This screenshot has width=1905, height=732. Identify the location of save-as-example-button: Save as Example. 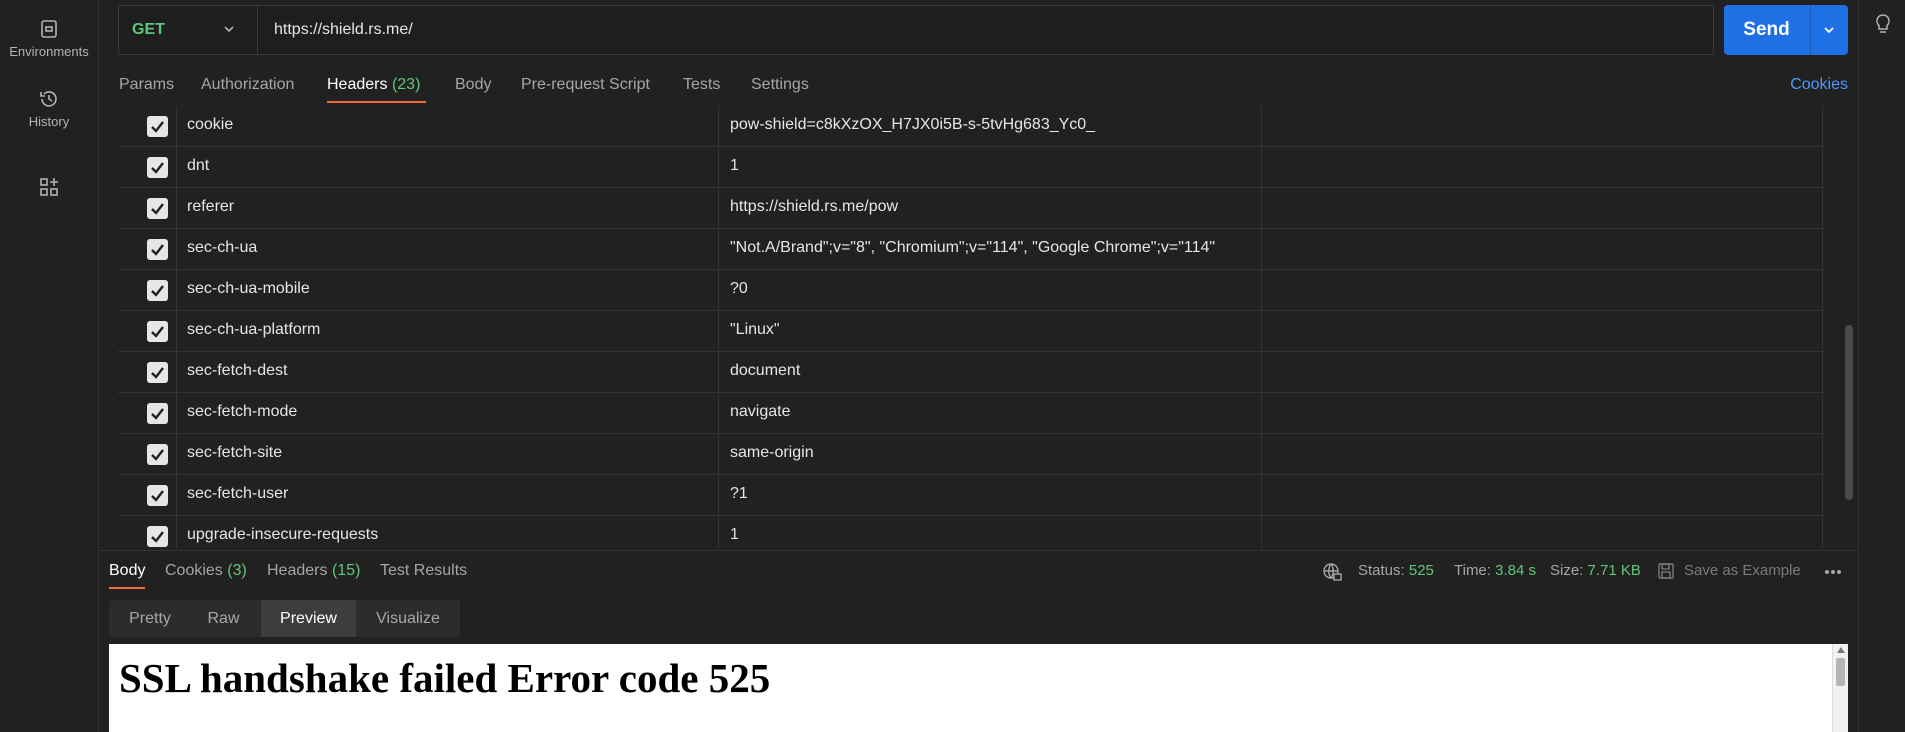
(1742, 570).